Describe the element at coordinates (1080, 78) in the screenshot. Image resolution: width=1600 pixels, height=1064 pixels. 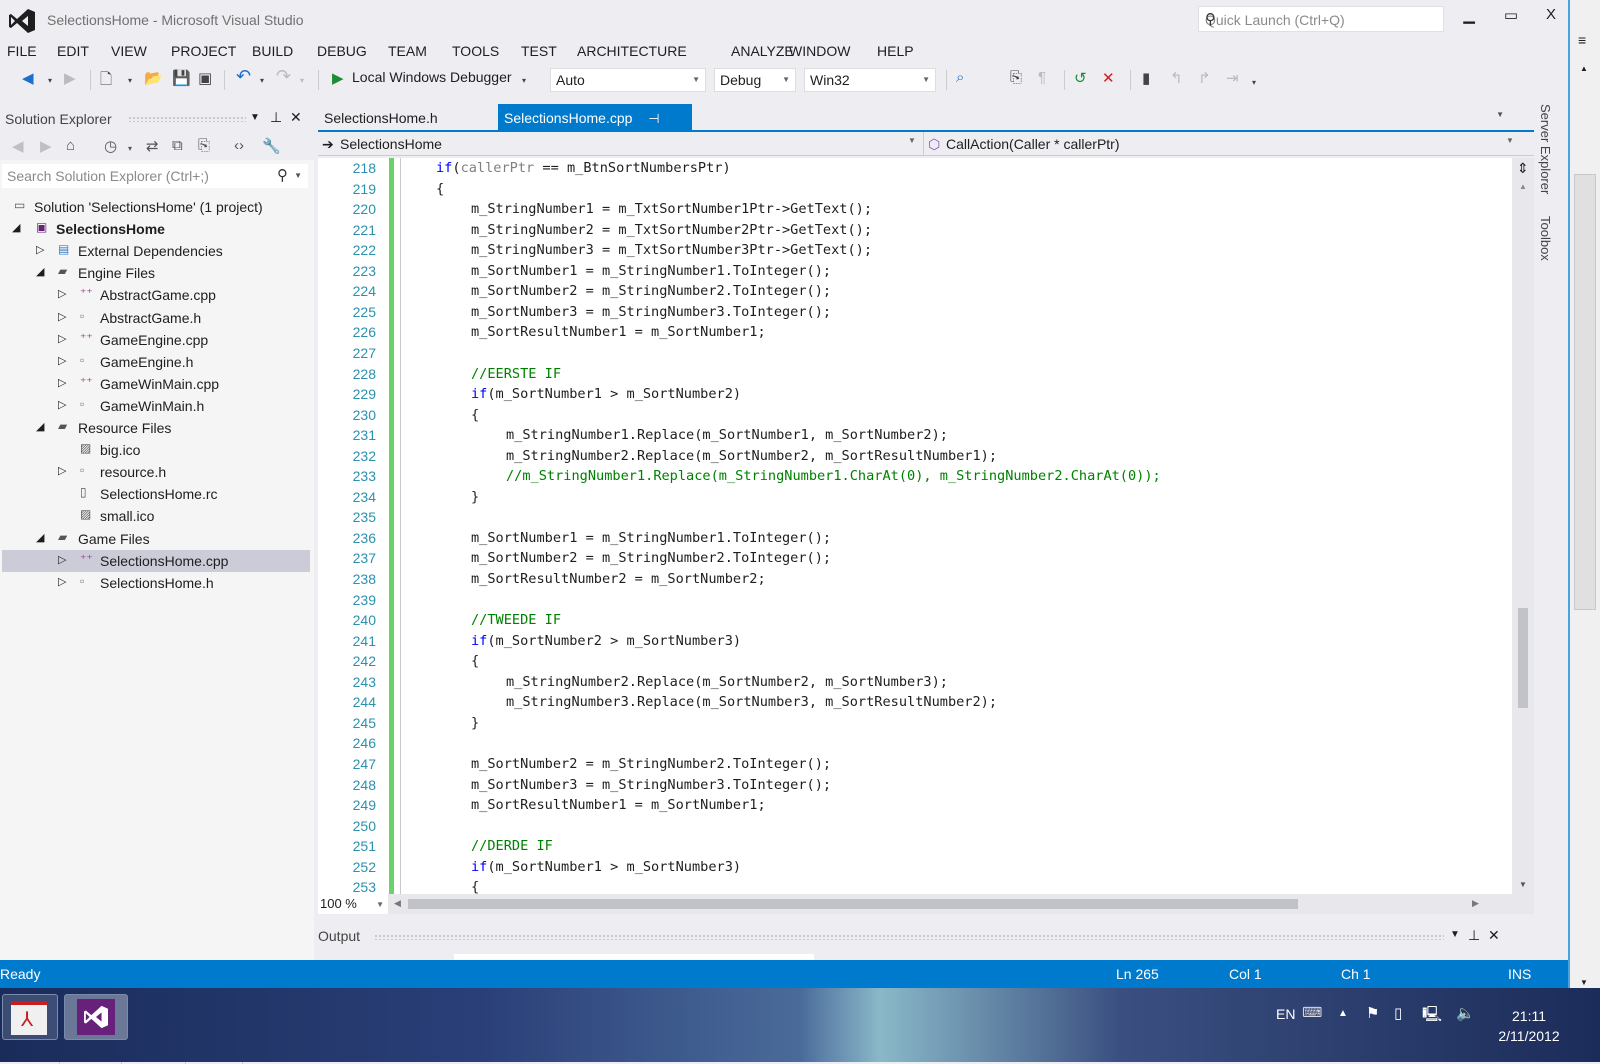
I see `add-comment-icon: ↺` at that location.